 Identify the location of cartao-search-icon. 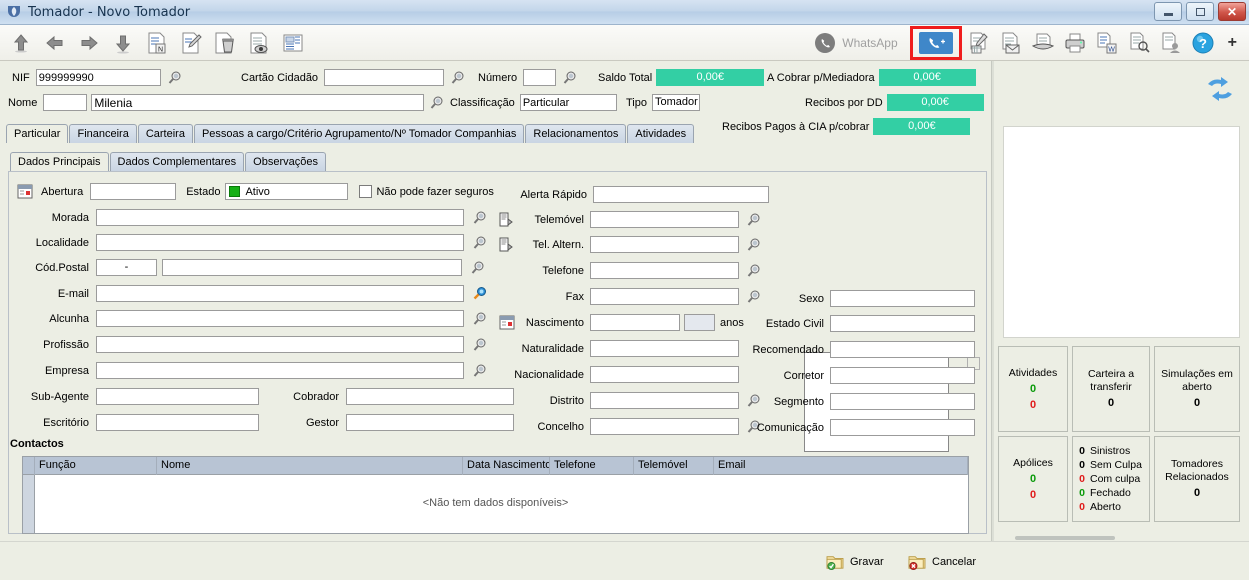
(458, 78).